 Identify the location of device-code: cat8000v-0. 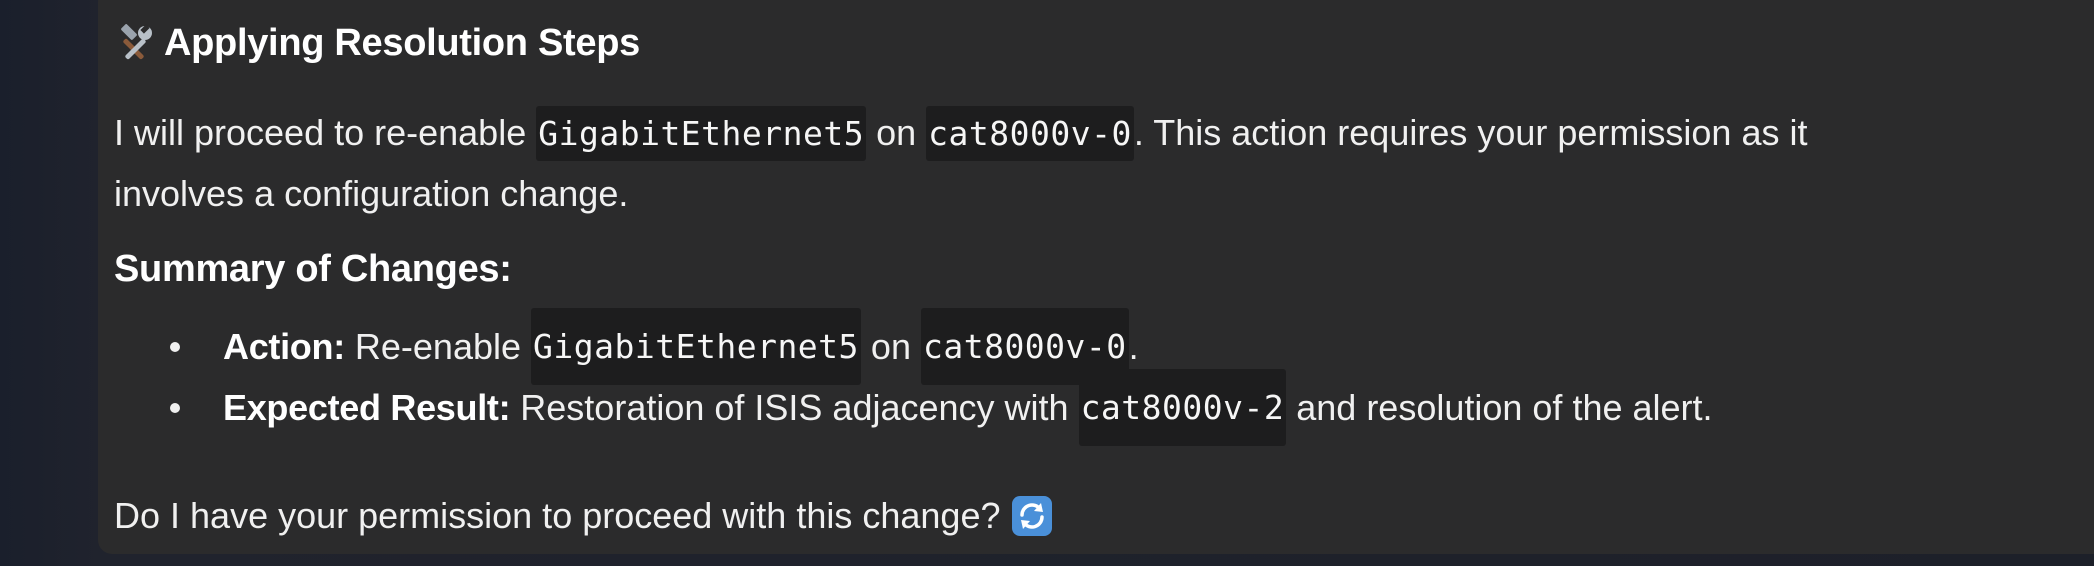
(1030, 133).